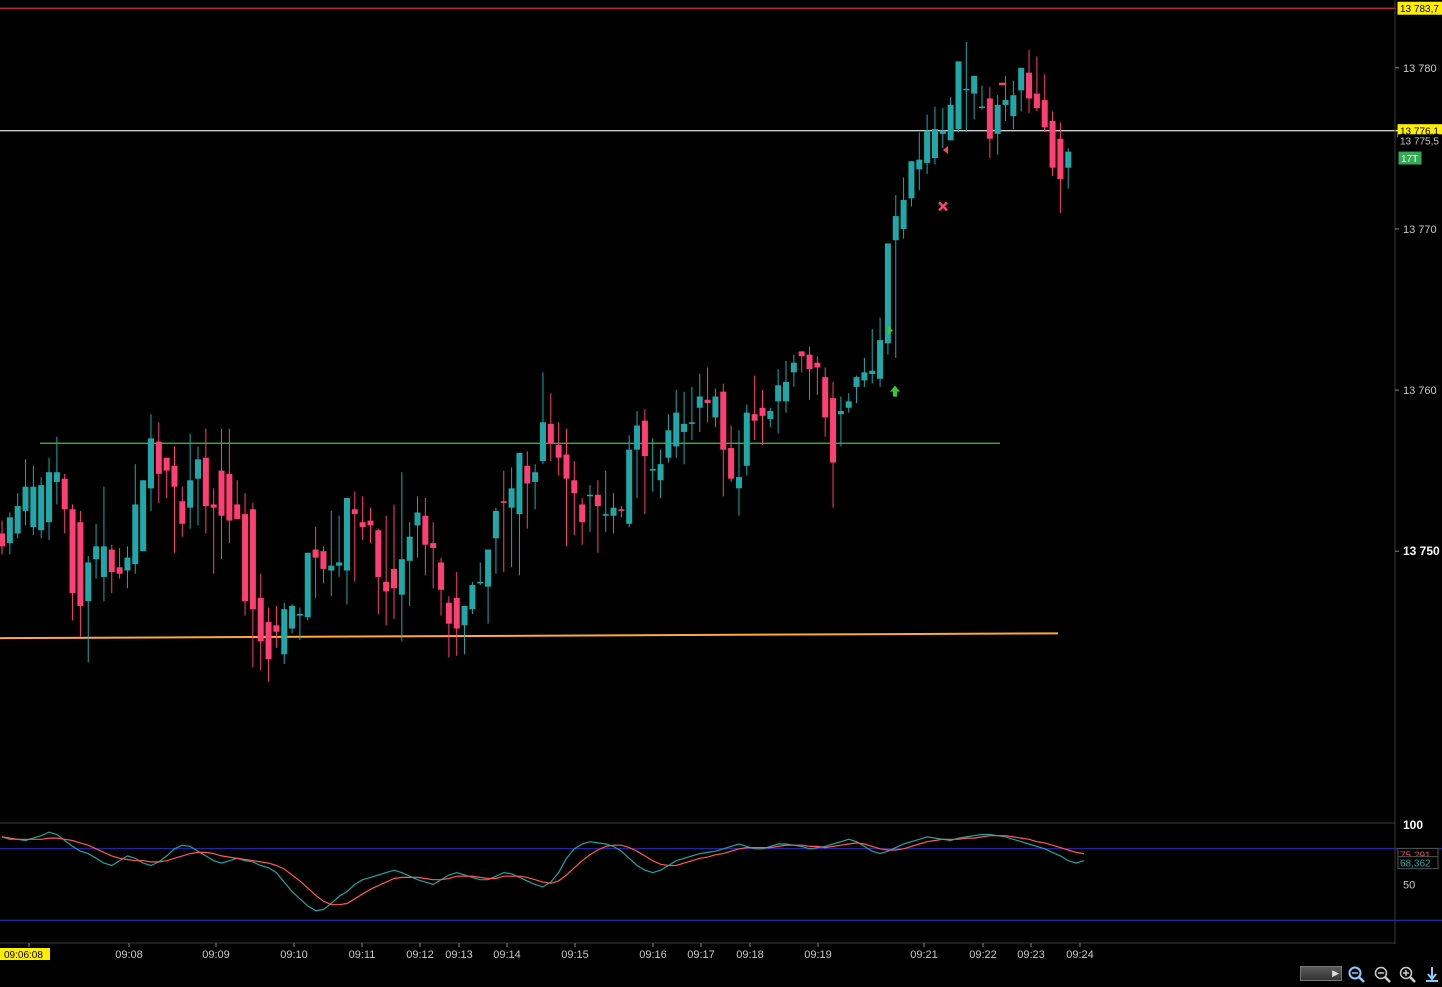 The width and height of the screenshot is (1442, 987). Describe the element at coordinates (1382, 974) in the screenshot. I see `zoom-out-icon` at that location.